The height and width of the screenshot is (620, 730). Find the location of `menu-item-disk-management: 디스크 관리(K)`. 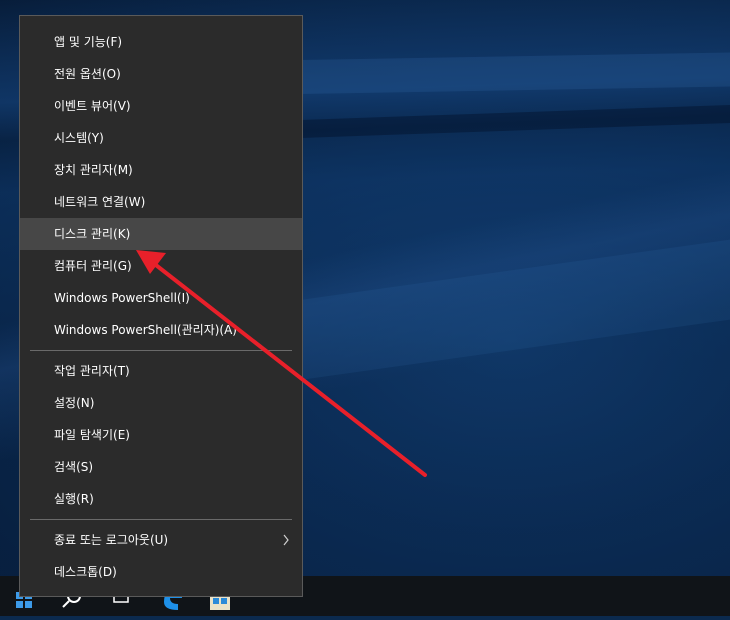

menu-item-disk-management: 디스크 관리(K) is located at coordinates (161, 234).